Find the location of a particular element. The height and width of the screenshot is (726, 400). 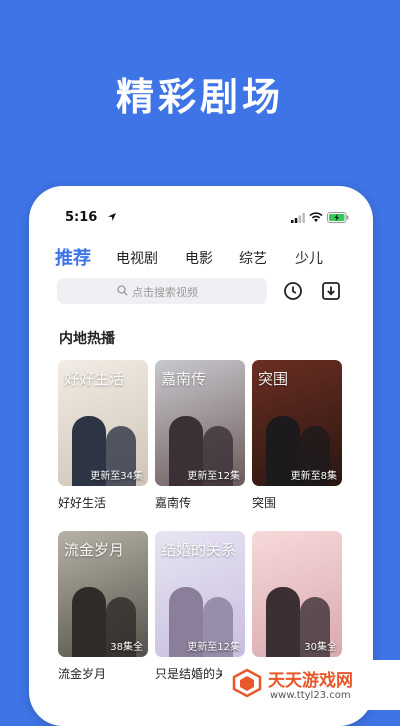

poster-title-art: 突围 is located at coordinates (273, 379).